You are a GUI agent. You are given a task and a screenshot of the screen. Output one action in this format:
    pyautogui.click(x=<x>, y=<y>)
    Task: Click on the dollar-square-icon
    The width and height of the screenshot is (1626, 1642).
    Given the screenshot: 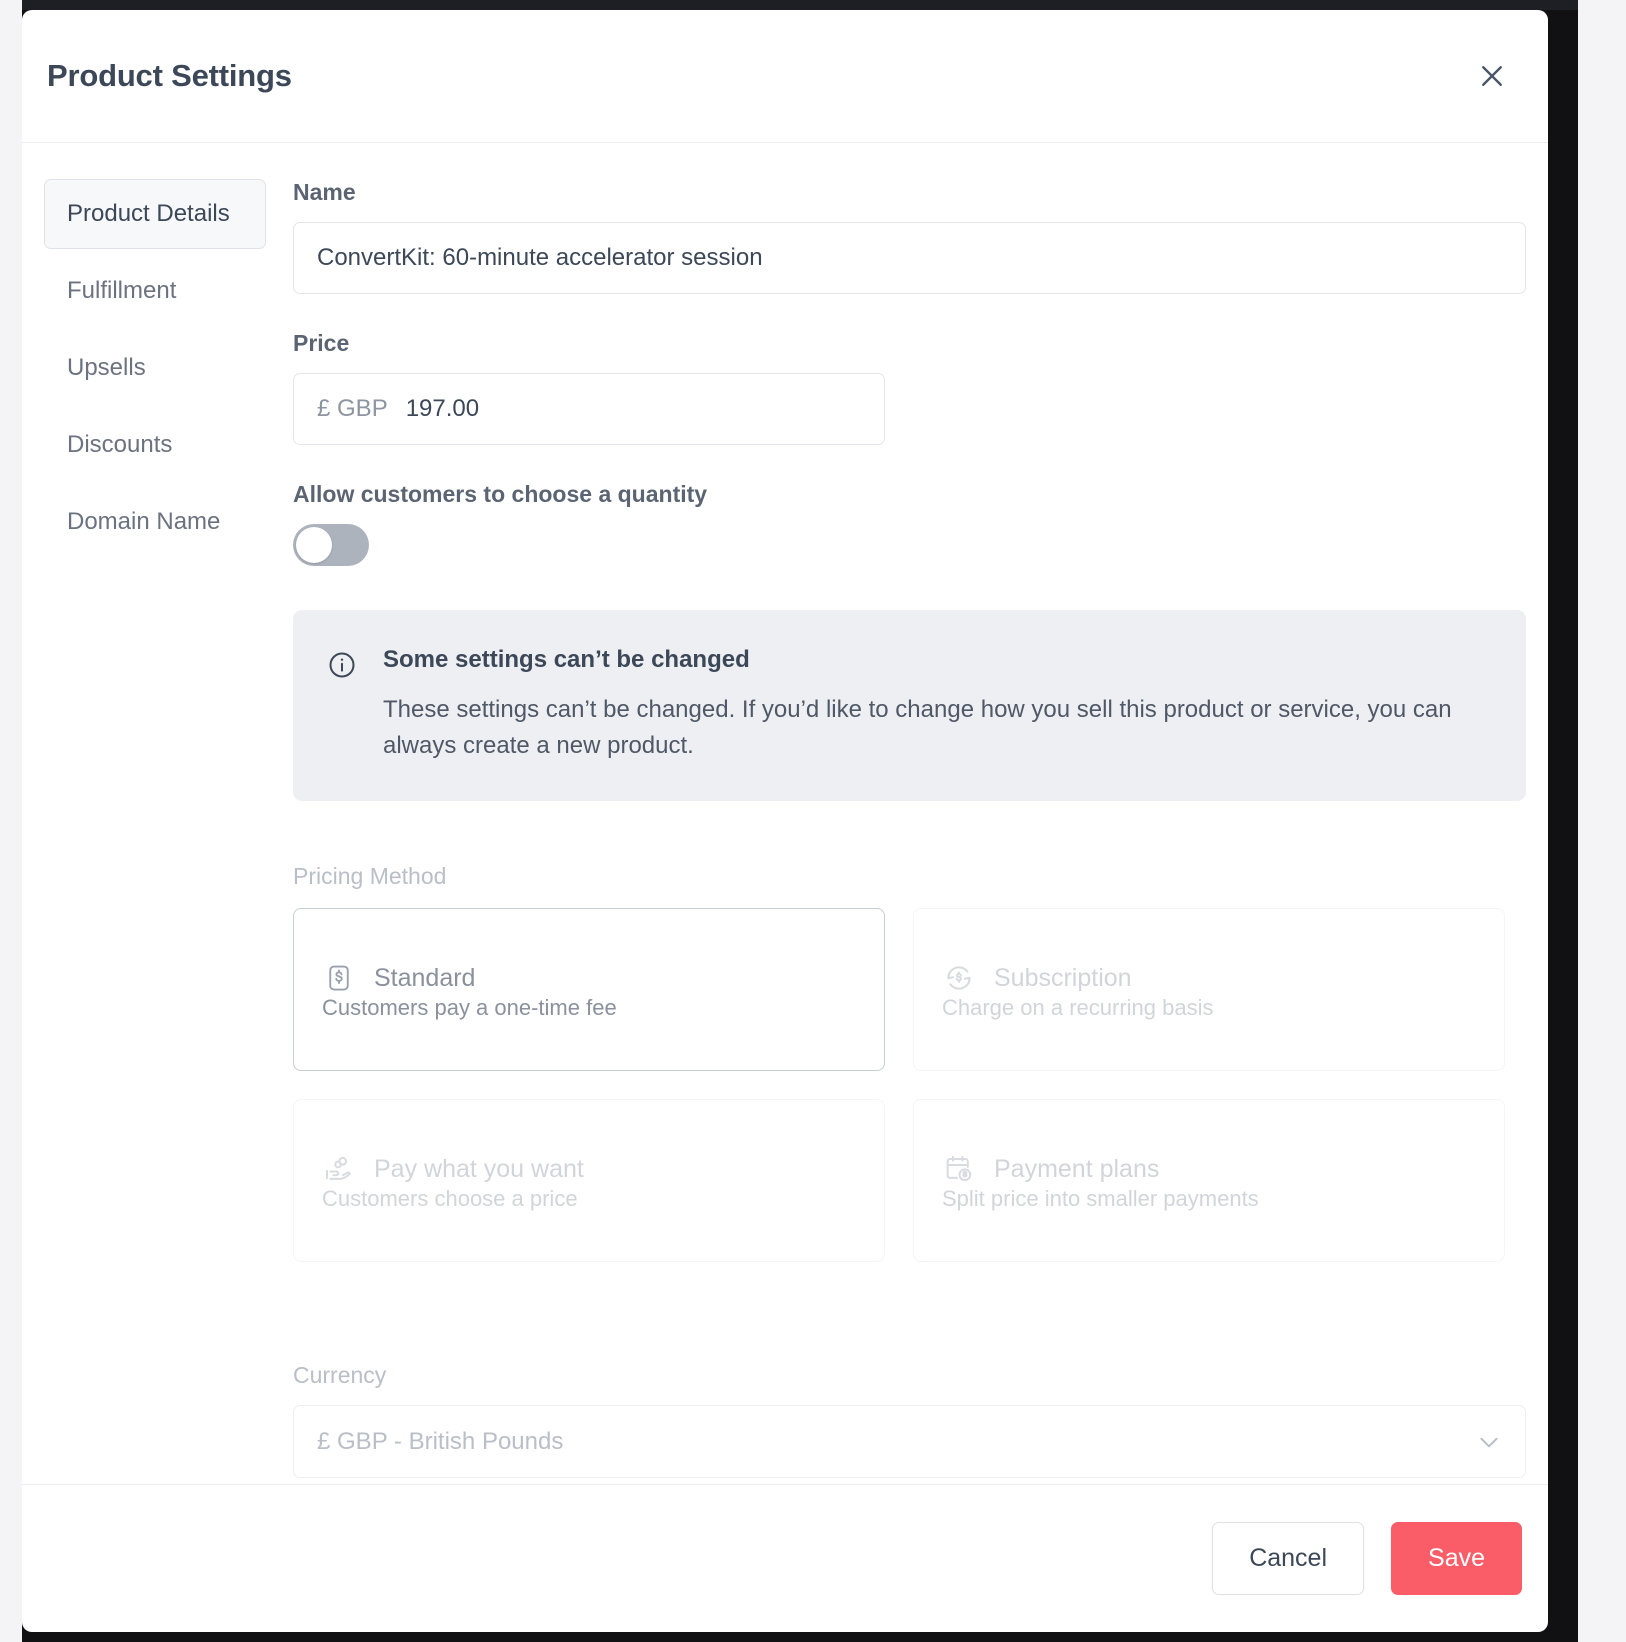 What is the action you would take?
    pyautogui.click(x=339, y=978)
    